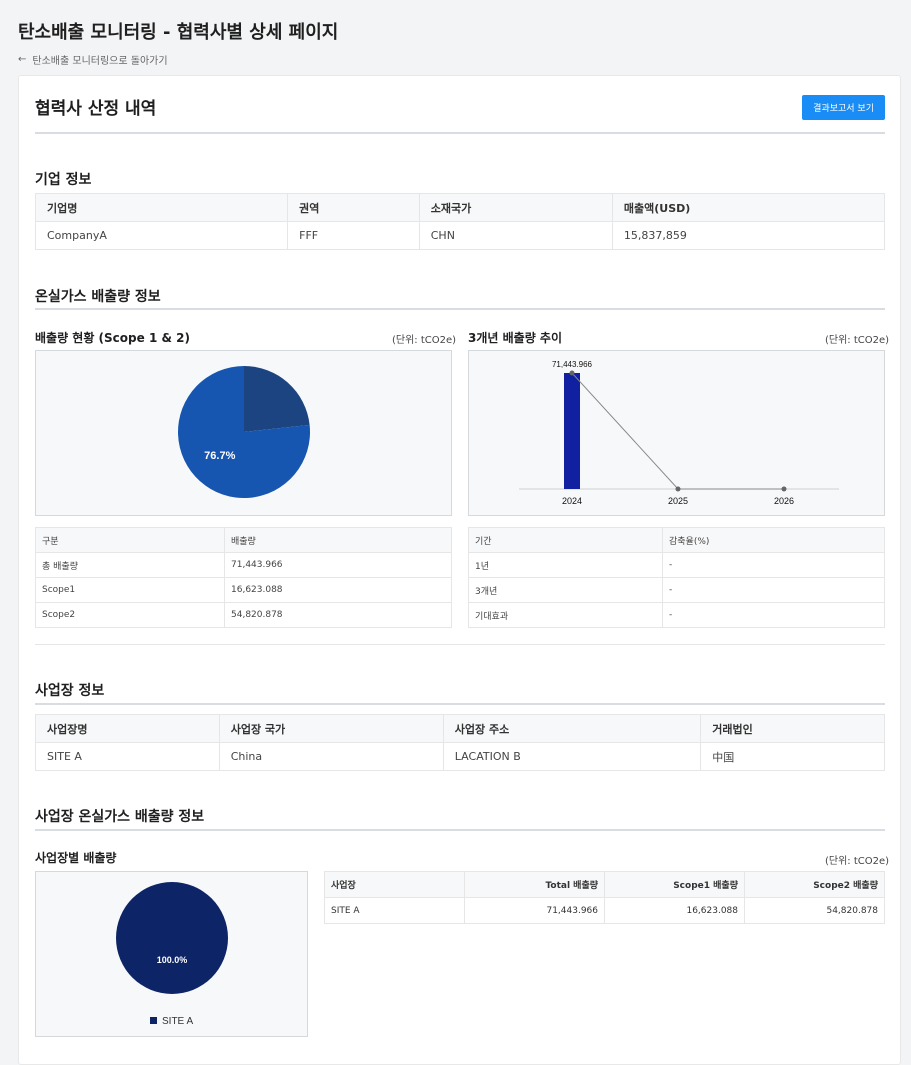  What do you see at coordinates (178, 59) in the screenshot?
I see `back-link: ← 탄소배출 모니터링으로 돌아가기` at bounding box center [178, 59].